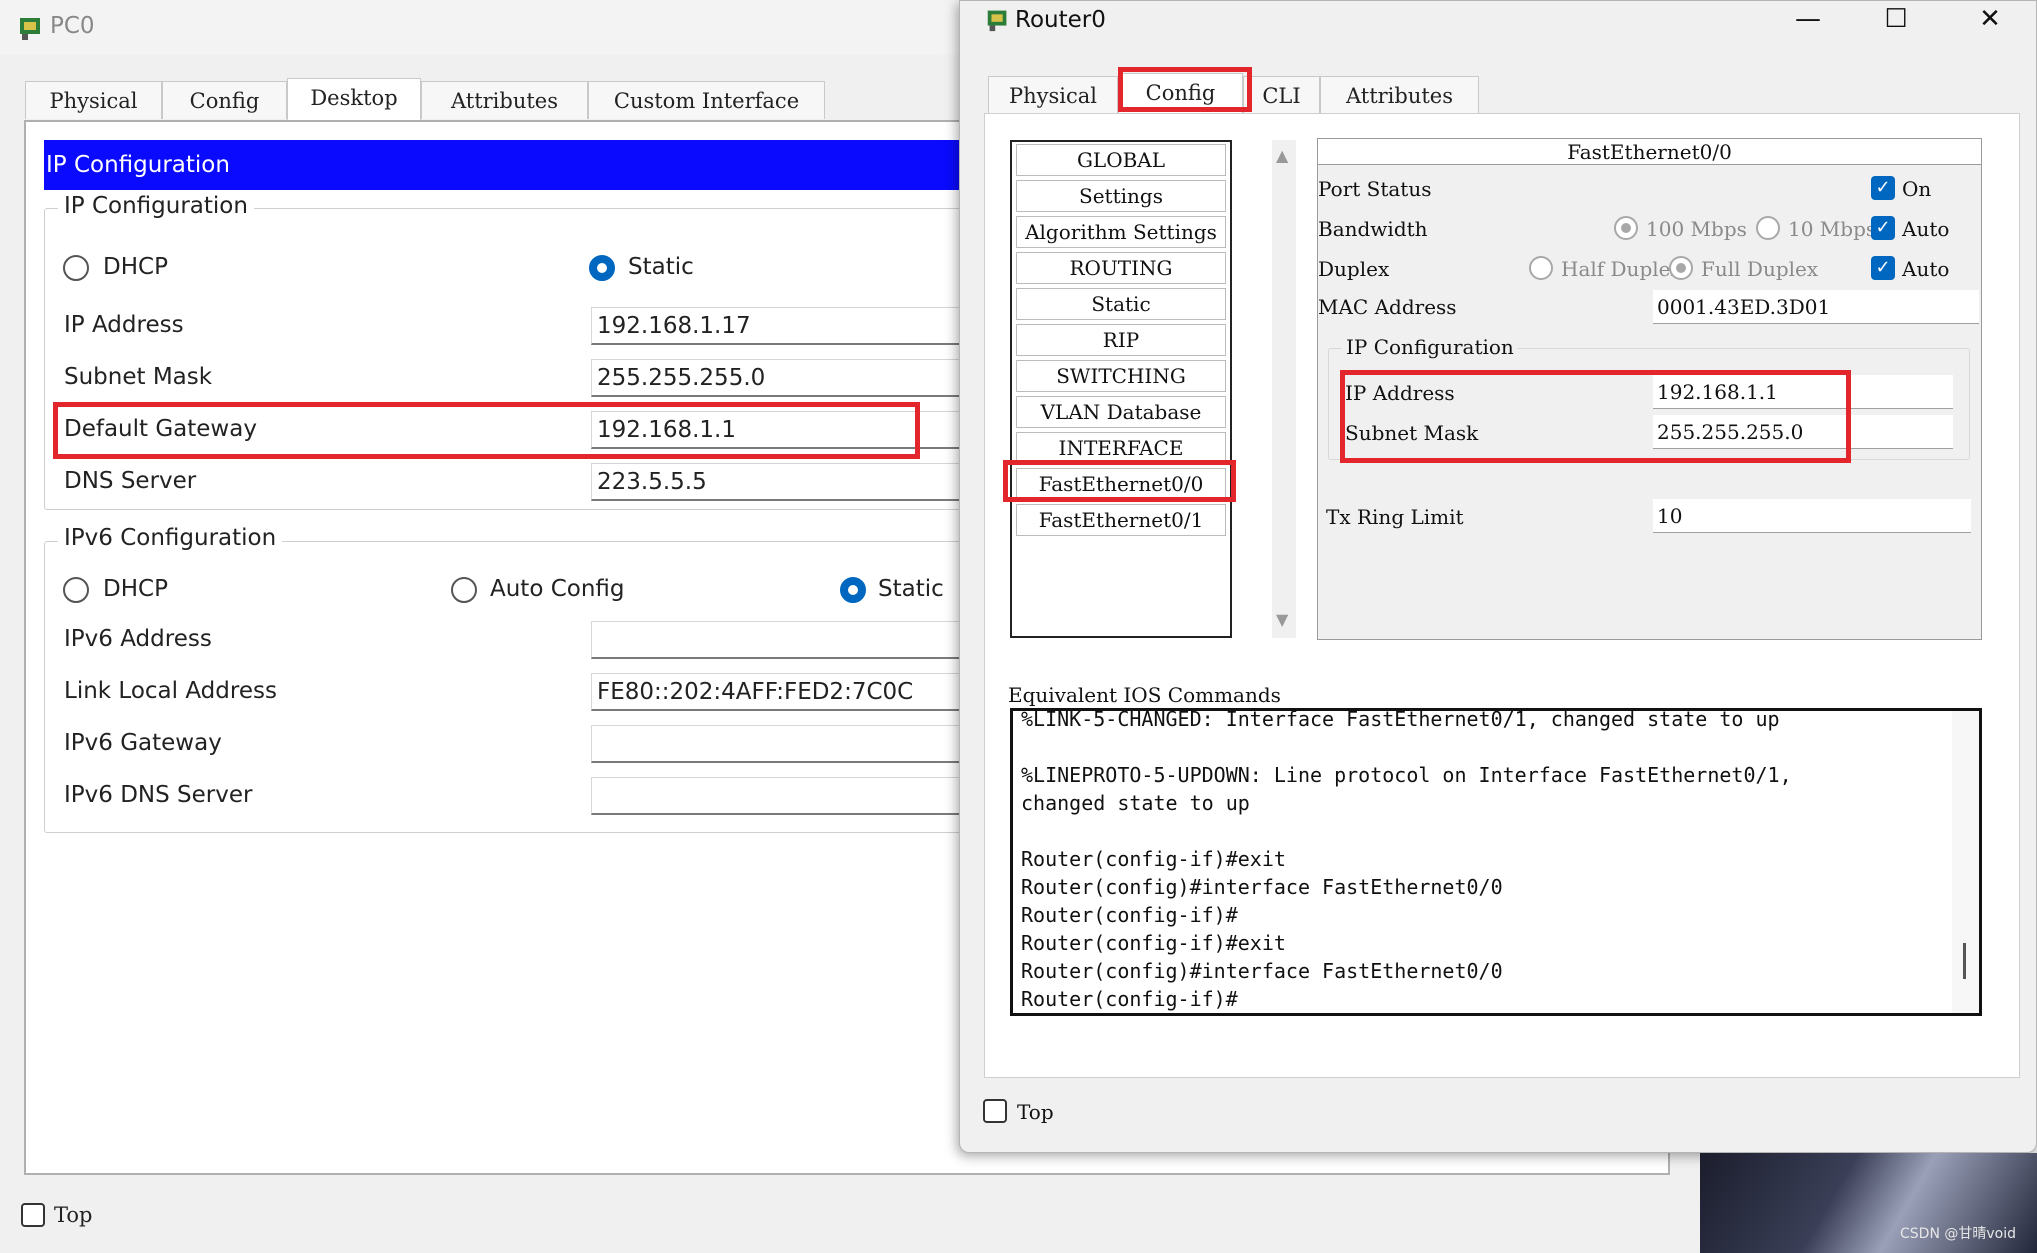 The image size is (2037, 1253). Describe the element at coordinates (1760, 269) in the screenshot. I see `full-duplex-label: Full Duplex` at that location.